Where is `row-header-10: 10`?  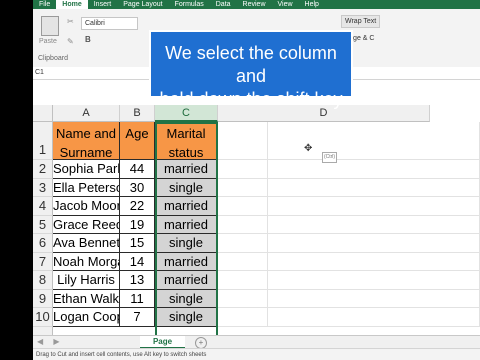 row-header-10: 10 is located at coordinates (43, 317).